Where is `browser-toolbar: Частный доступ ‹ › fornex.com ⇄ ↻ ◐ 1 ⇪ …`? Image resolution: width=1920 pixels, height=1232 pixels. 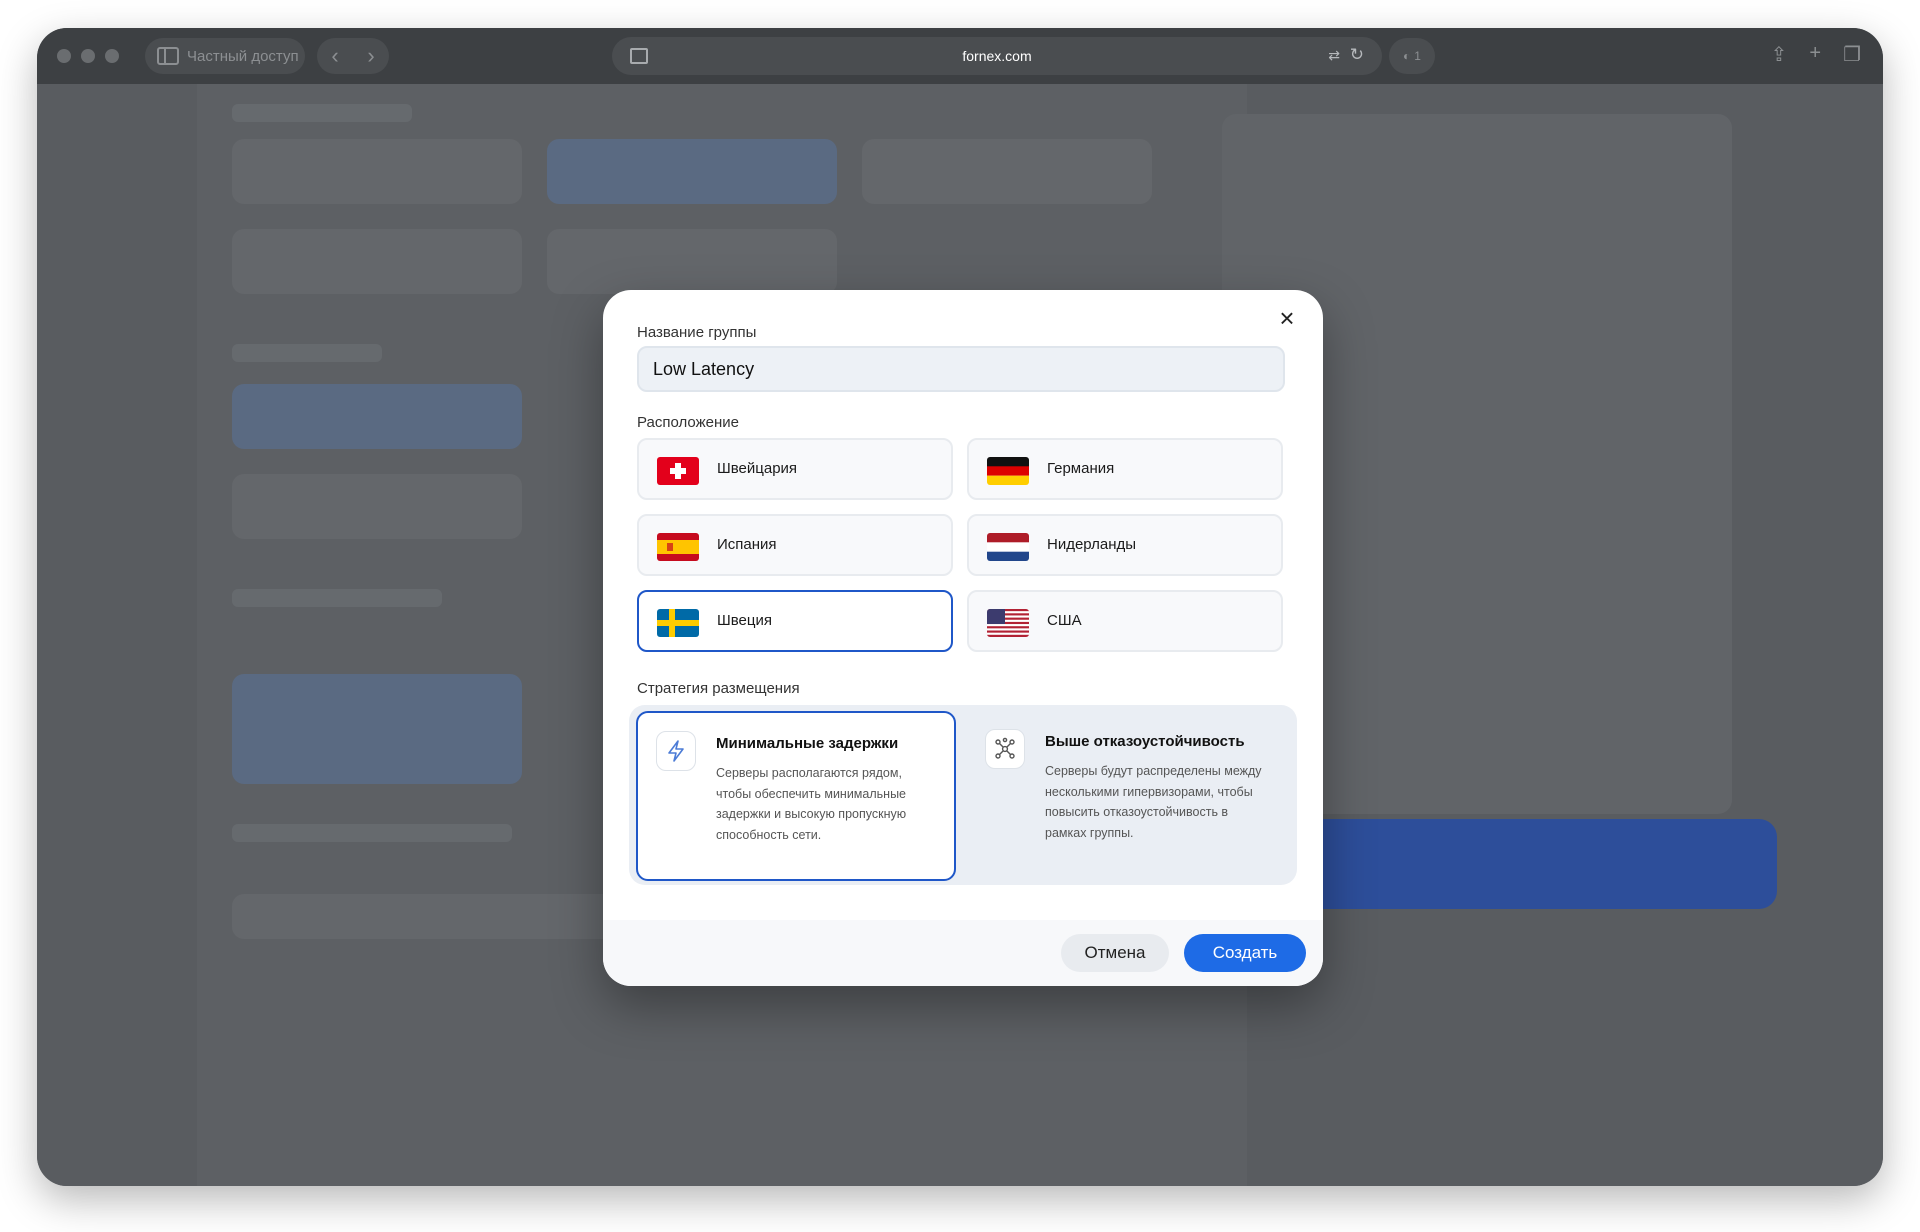
browser-toolbar: Частный доступ ‹ › fornex.com ⇄ ↻ ◐ 1 ⇪ … is located at coordinates (960, 56).